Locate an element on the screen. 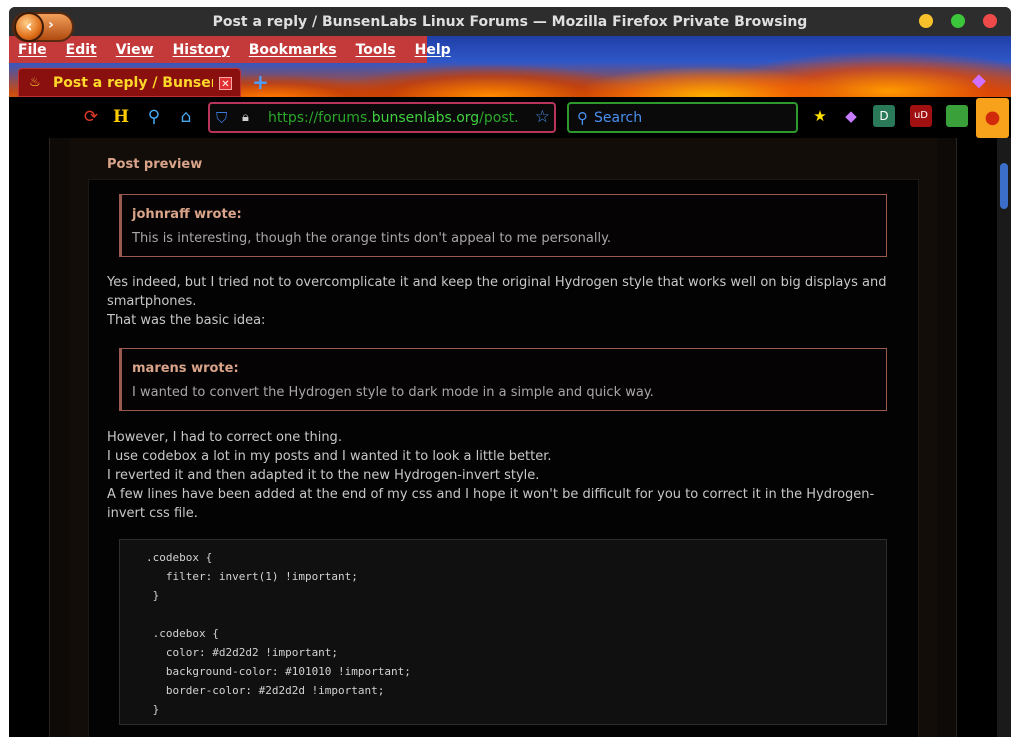 The image size is (1020, 746). ublock-origin-icon: uD is located at coordinates (921, 116).